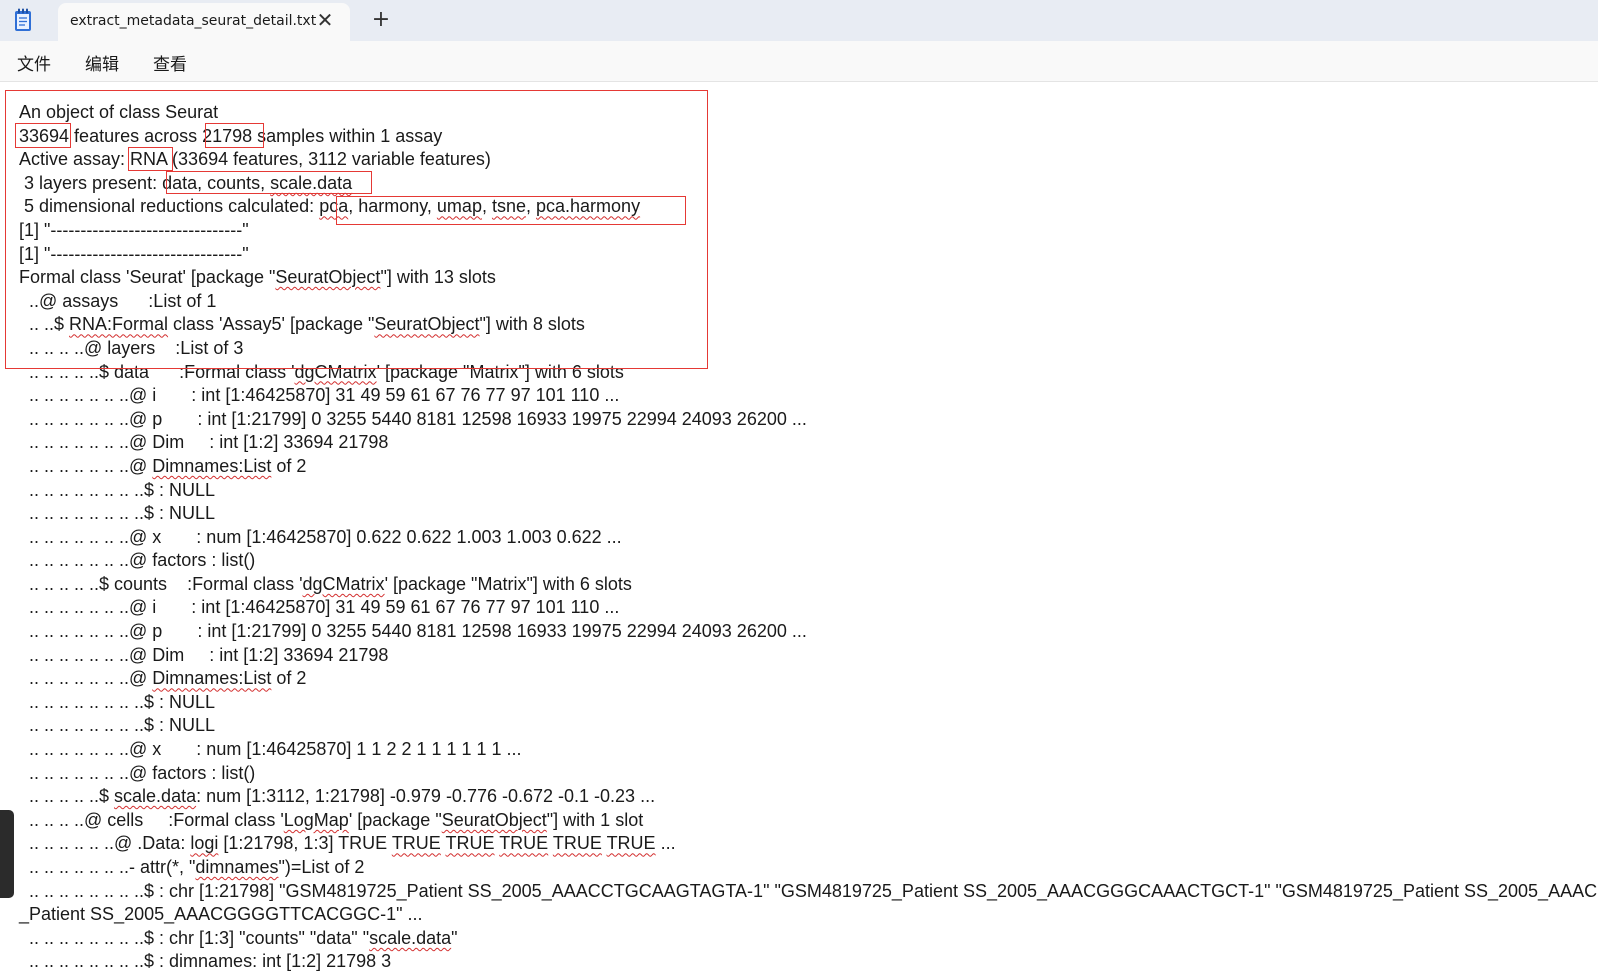  What do you see at coordinates (395, 819) in the screenshot?
I see `text-segment: ' [package "` at bounding box center [395, 819].